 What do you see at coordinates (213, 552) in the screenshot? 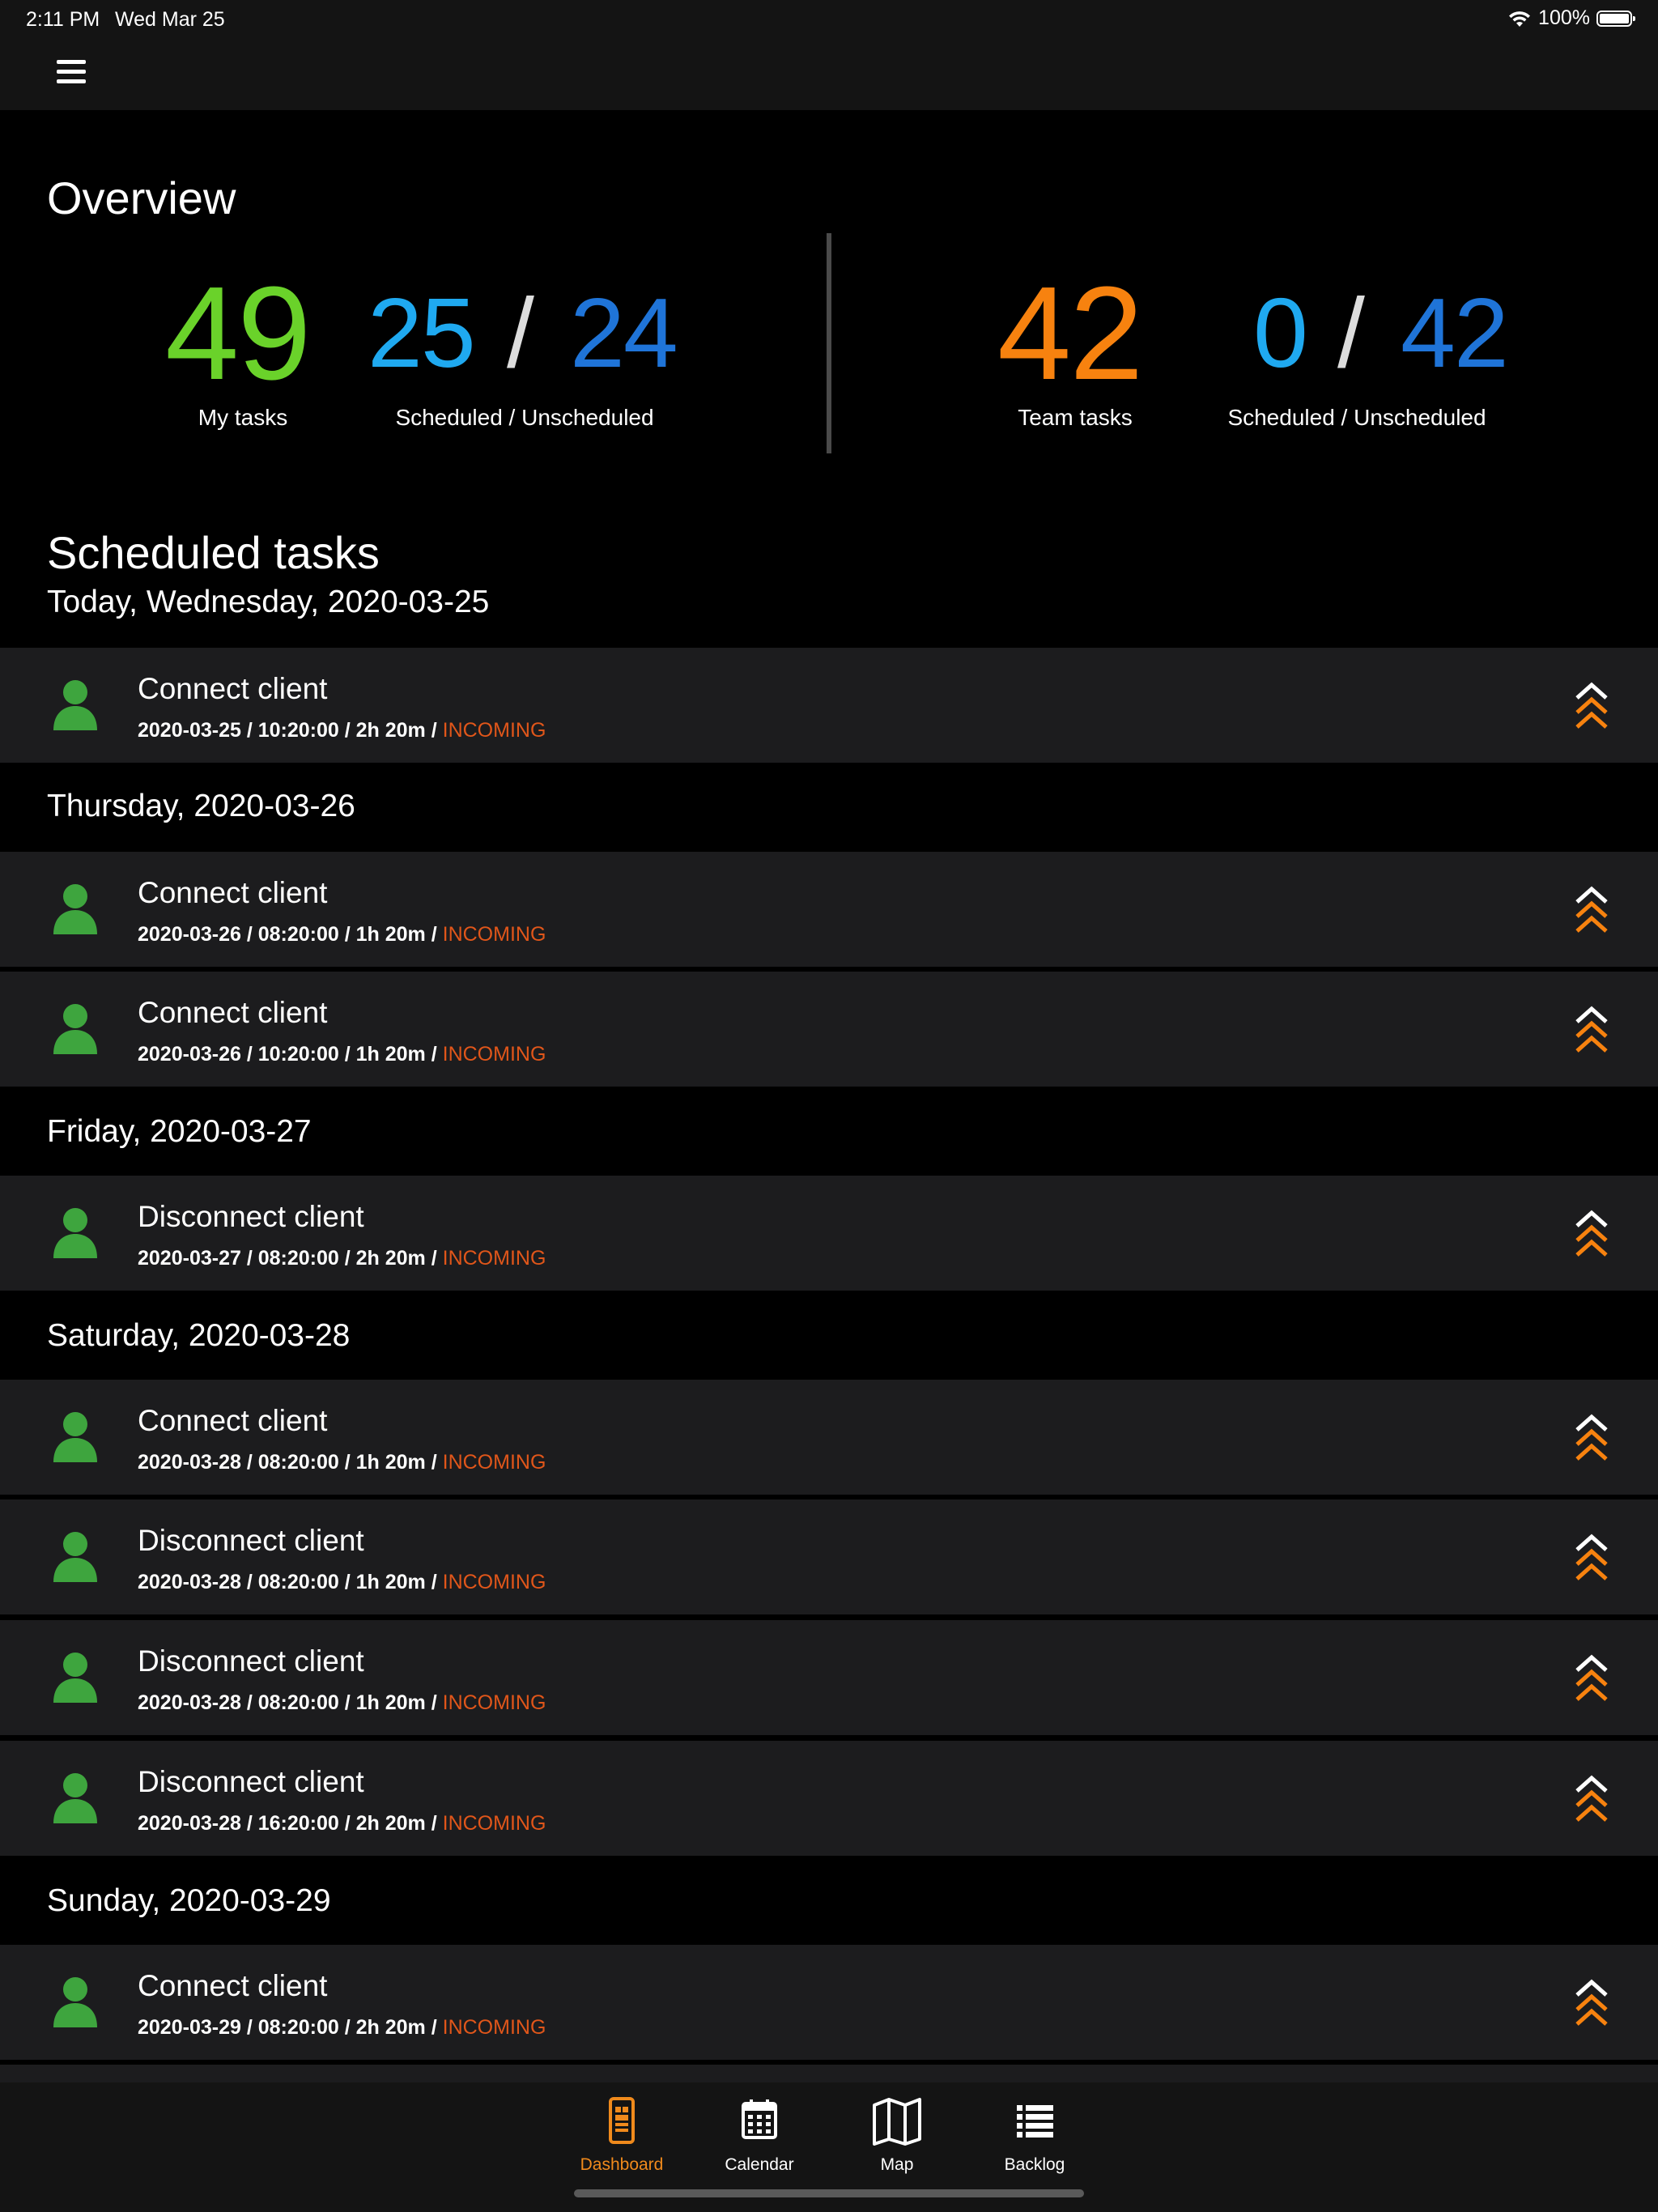
I see `scheduled-tasks-title: Scheduled tasks` at bounding box center [213, 552].